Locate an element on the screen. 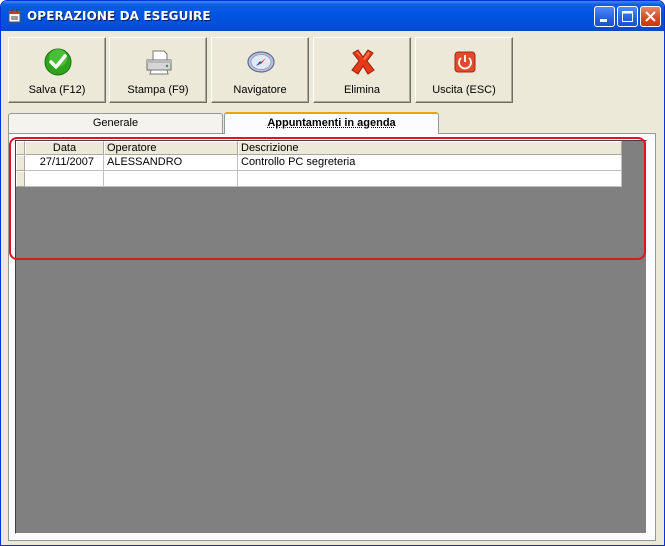  tab-appuntamenti-label: Appuntamenti in agenda is located at coordinates (331, 123).